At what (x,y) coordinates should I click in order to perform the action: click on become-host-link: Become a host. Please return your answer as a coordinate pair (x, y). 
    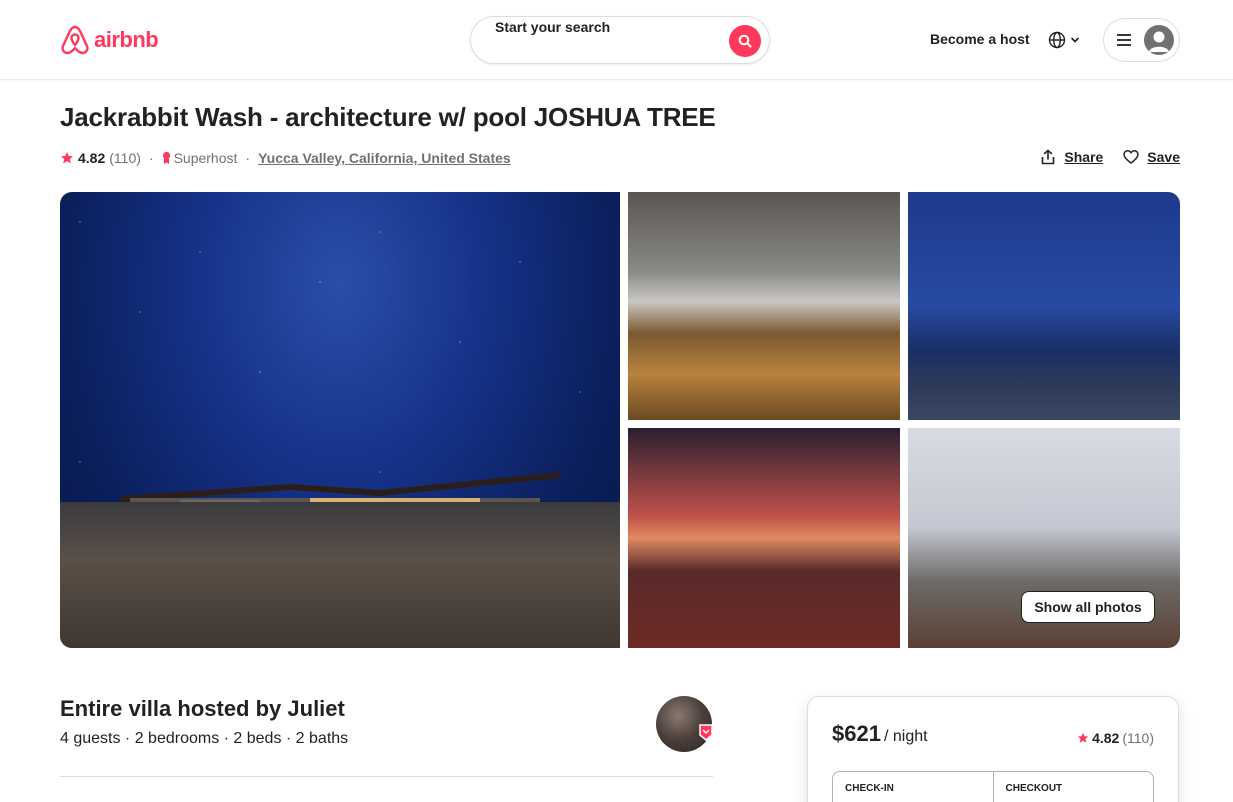
    Looking at the image, I should click on (980, 39).